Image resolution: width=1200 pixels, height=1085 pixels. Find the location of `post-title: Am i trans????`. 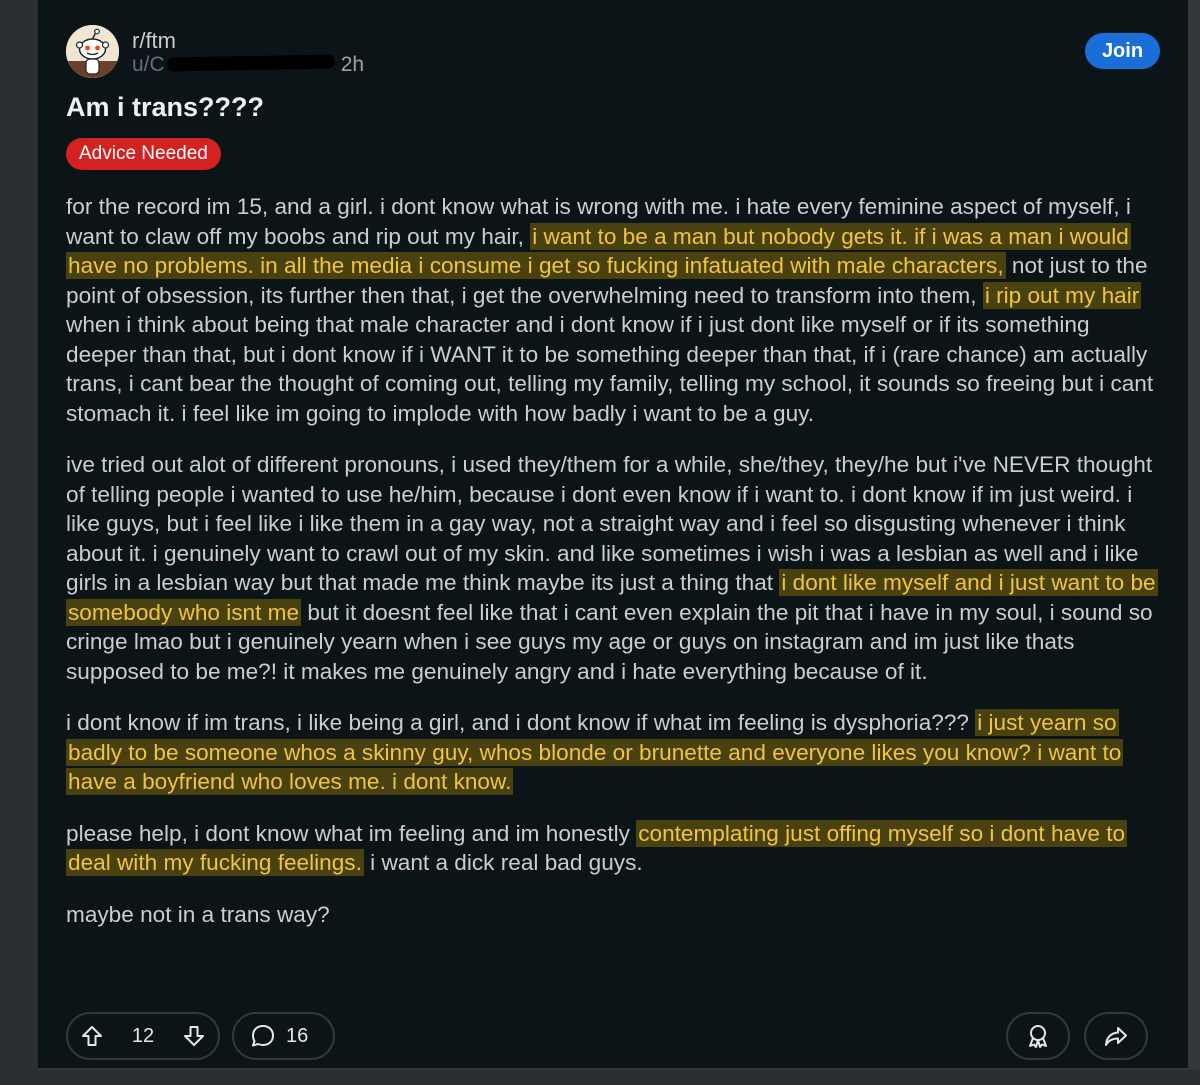

post-title: Am i trans???? is located at coordinates (165, 107).